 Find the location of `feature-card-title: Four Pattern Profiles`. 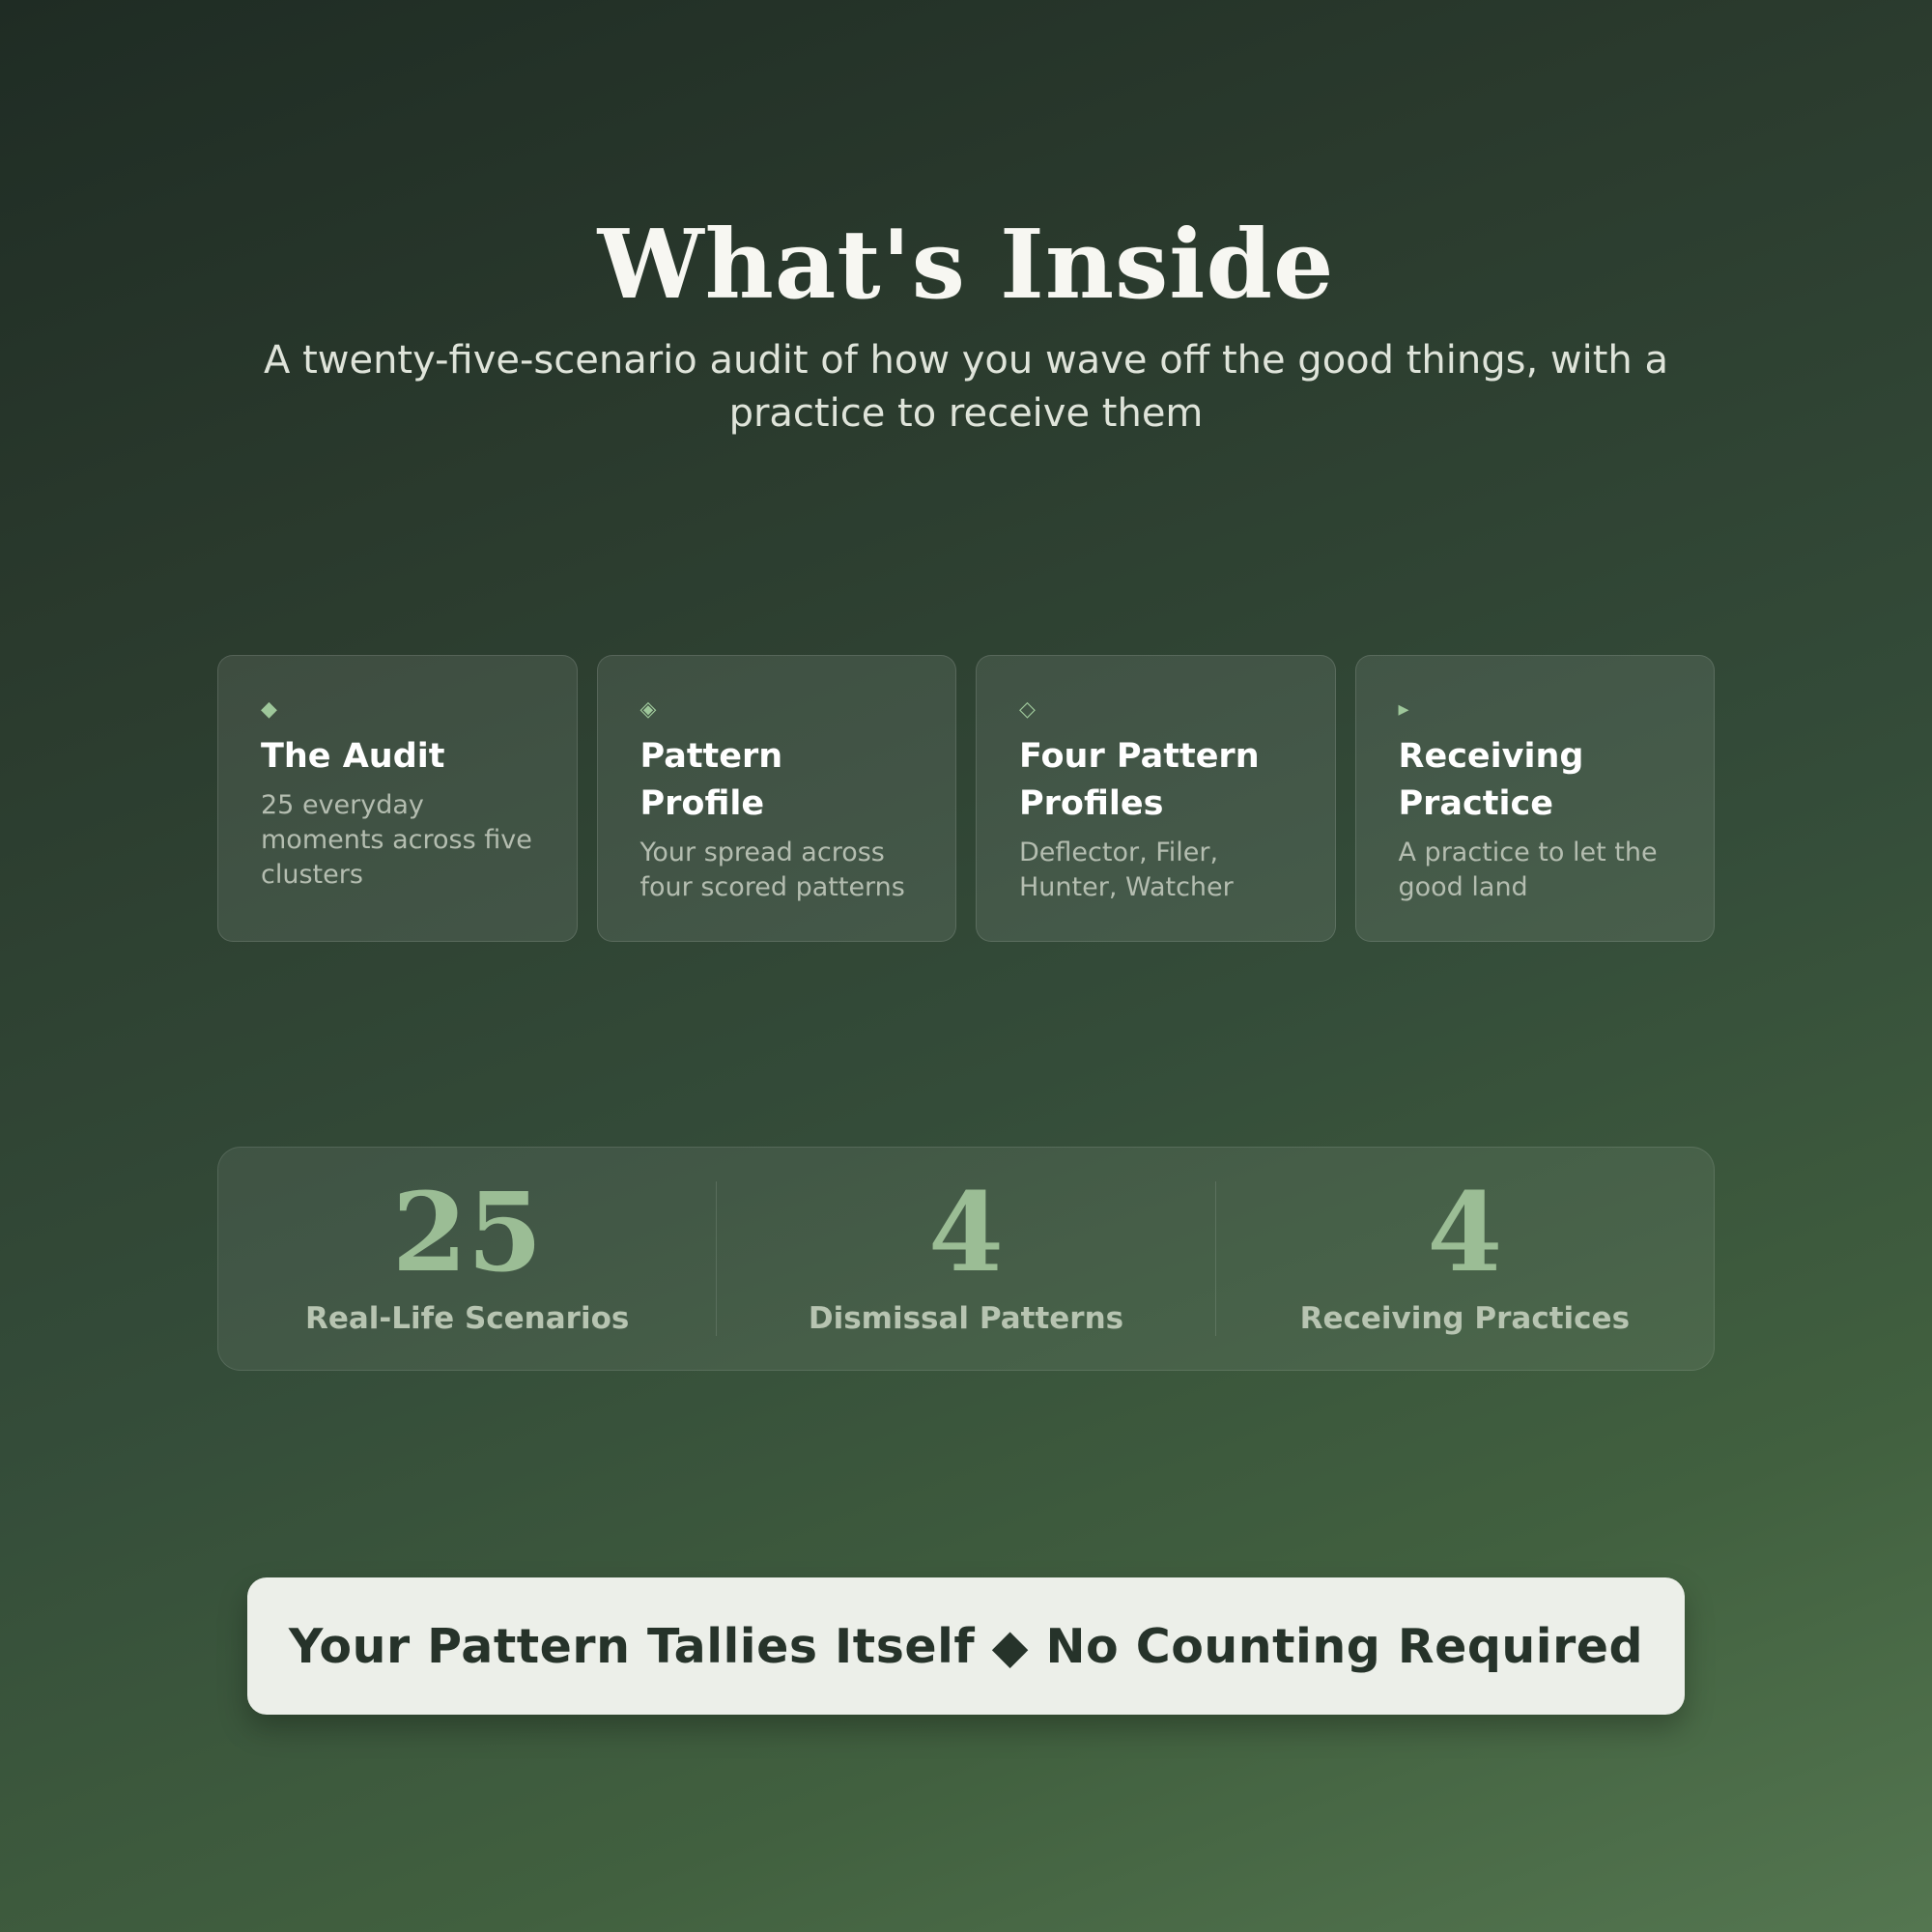

feature-card-title: Four Pattern Profiles is located at coordinates (1139, 780).